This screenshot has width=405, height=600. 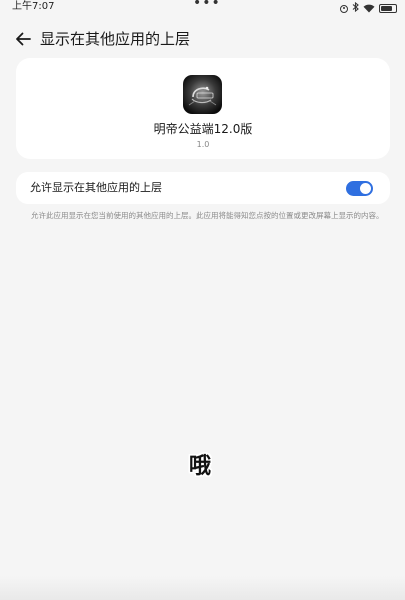 What do you see at coordinates (96, 187) in the screenshot?
I see `permission-label: 允许显示在其他应用的上层` at bounding box center [96, 187].